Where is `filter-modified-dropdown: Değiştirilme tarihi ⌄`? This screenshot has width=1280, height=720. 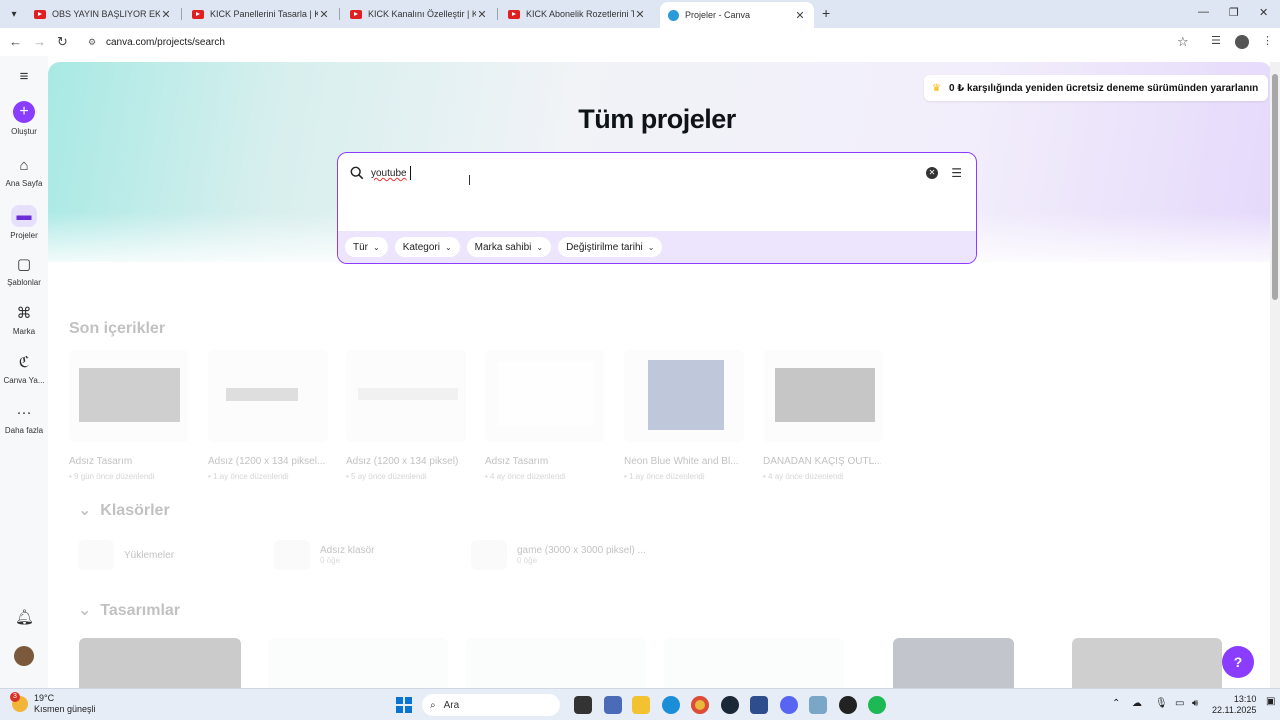 filter-modified-dropdown: Değiştirilme tarihi ⌄ is located at coordinates (610, 247).